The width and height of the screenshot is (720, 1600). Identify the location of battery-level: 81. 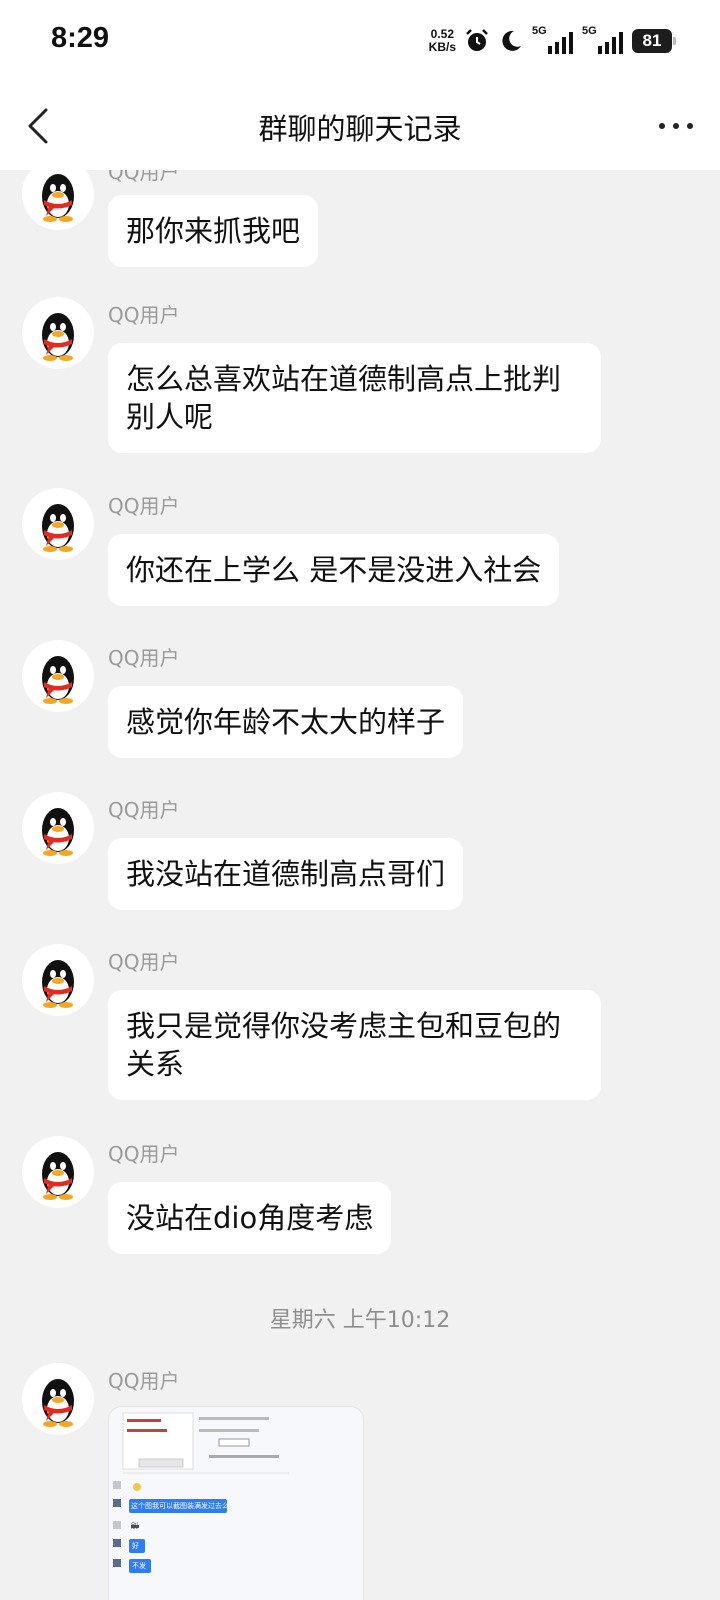
(652, 40).